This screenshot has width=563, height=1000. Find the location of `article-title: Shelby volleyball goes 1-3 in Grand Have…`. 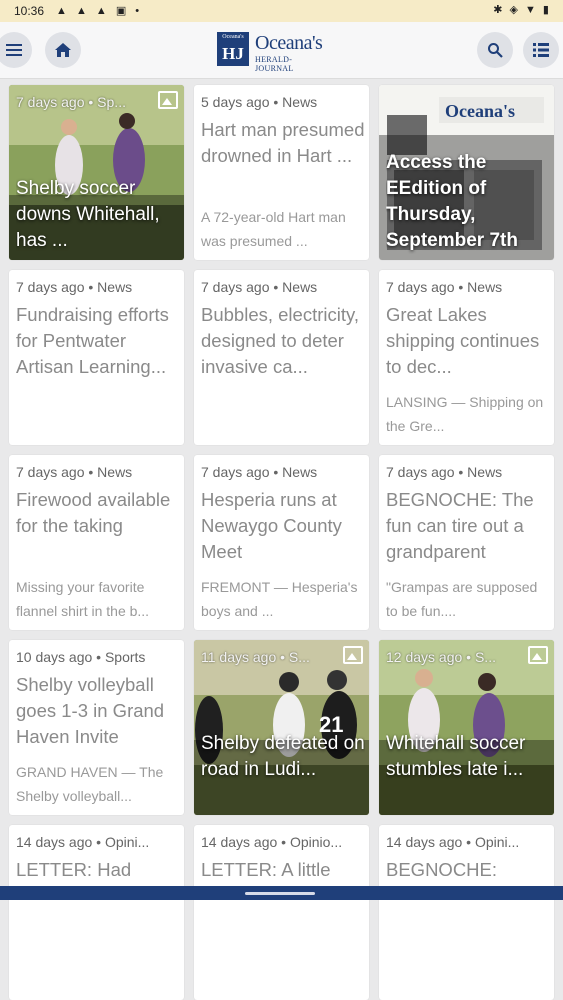

article-title: Shelby volleyball goes 1-3 in Grand Have… is located at coordinates (90, 710).